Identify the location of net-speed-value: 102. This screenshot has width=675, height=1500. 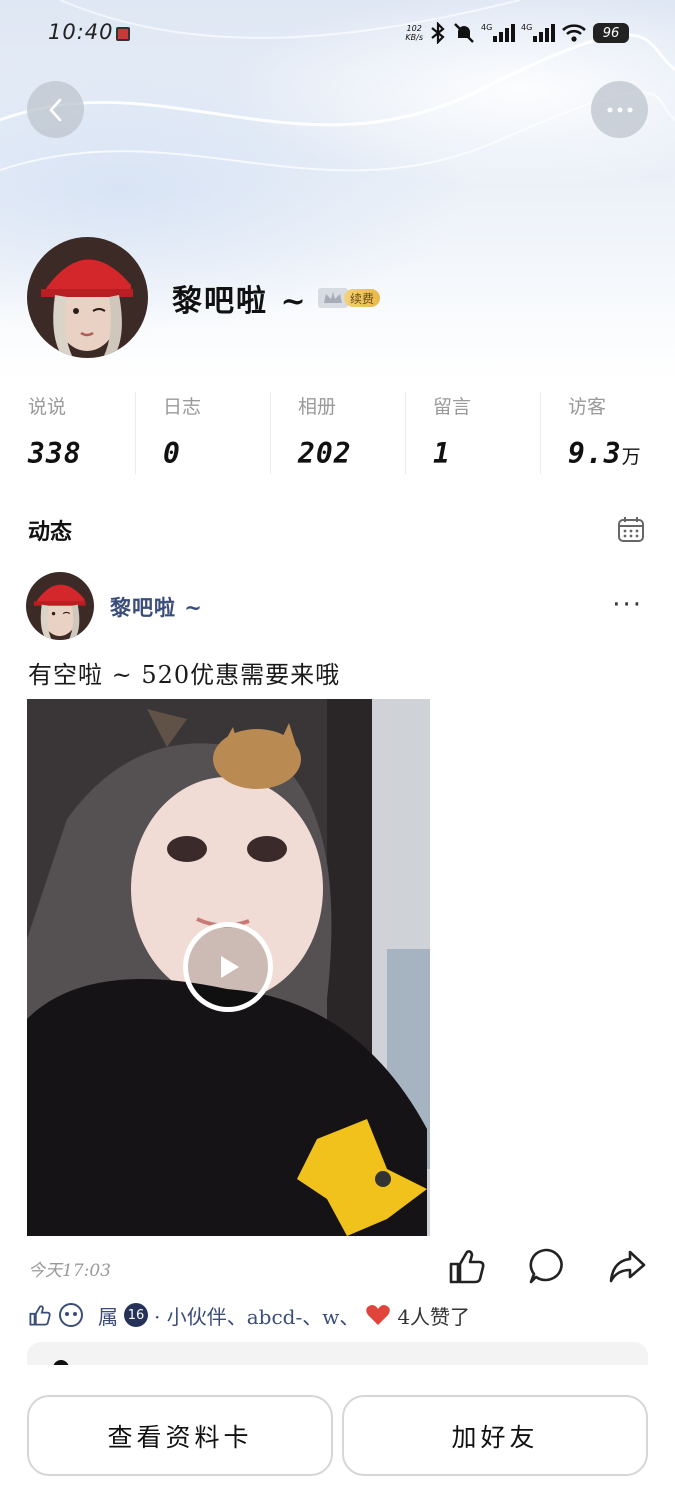
(414, 28).